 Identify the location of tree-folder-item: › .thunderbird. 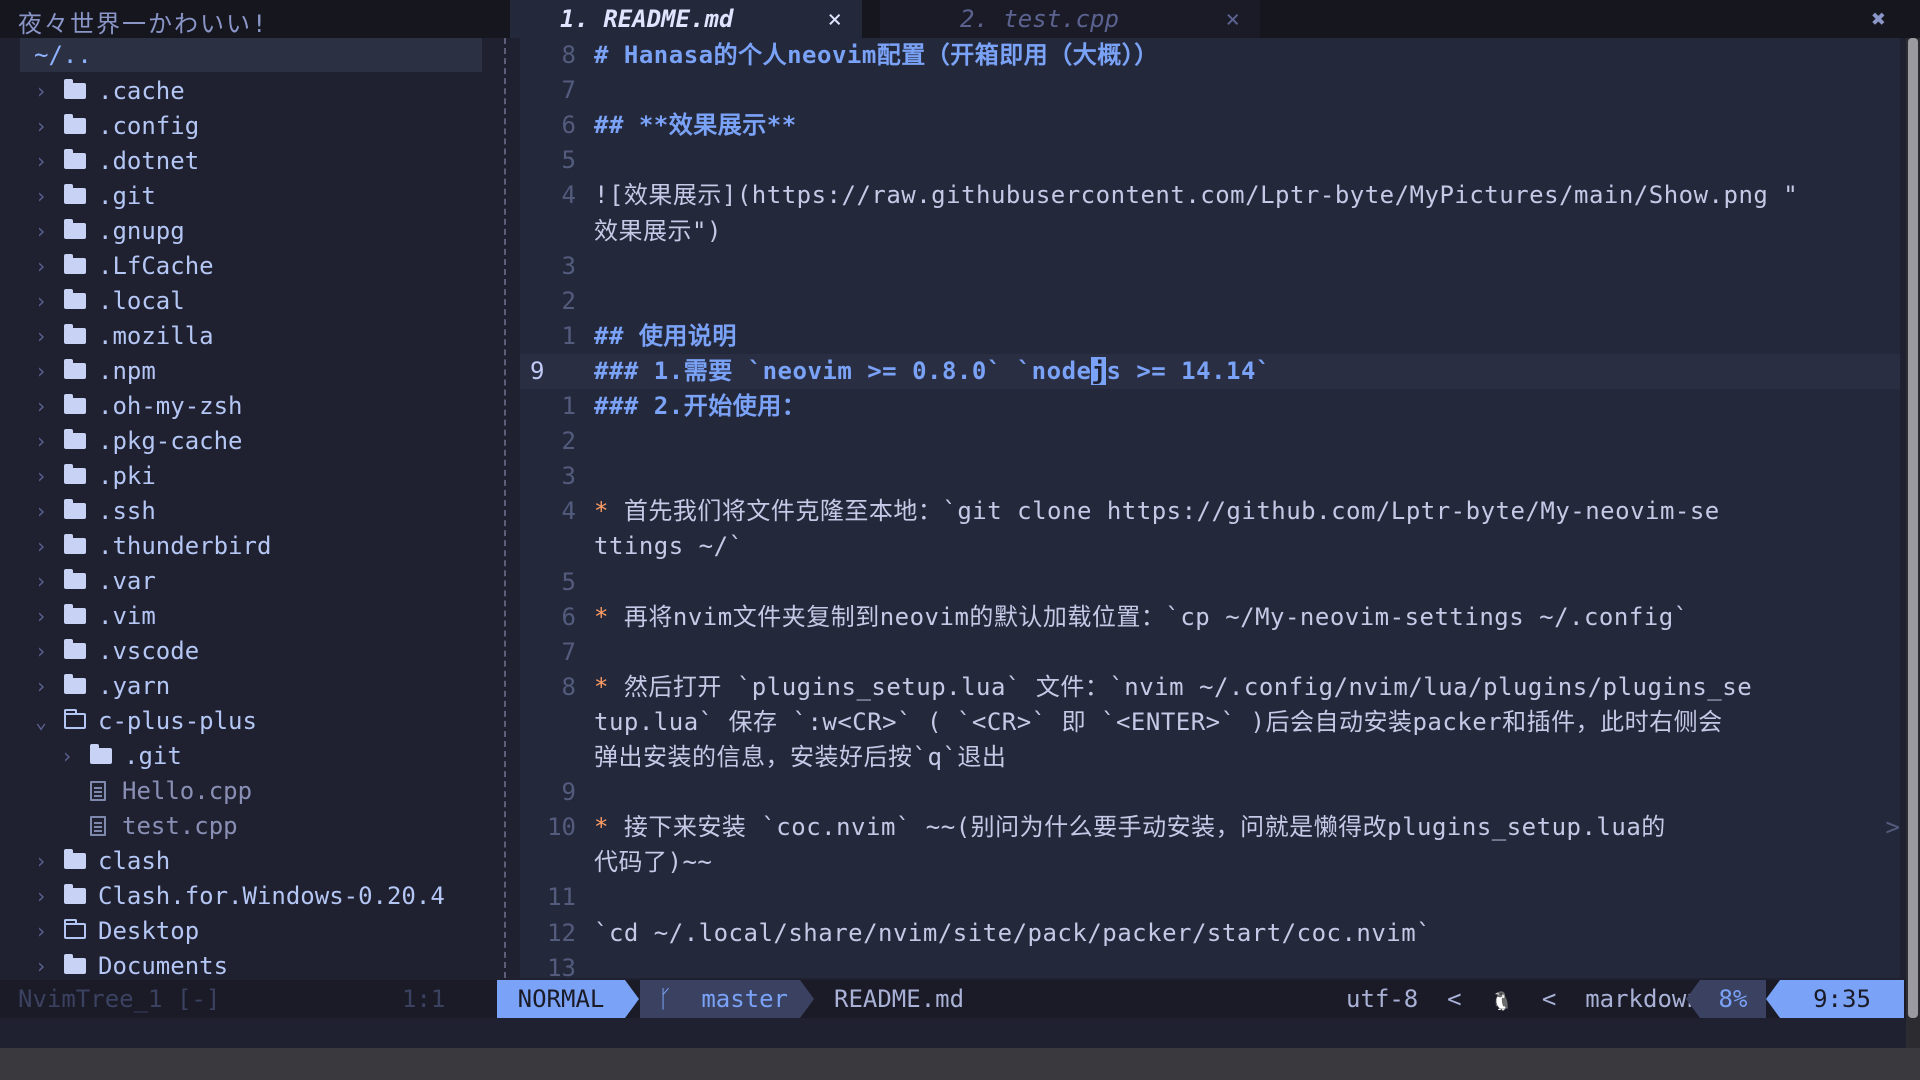
(244, 546).